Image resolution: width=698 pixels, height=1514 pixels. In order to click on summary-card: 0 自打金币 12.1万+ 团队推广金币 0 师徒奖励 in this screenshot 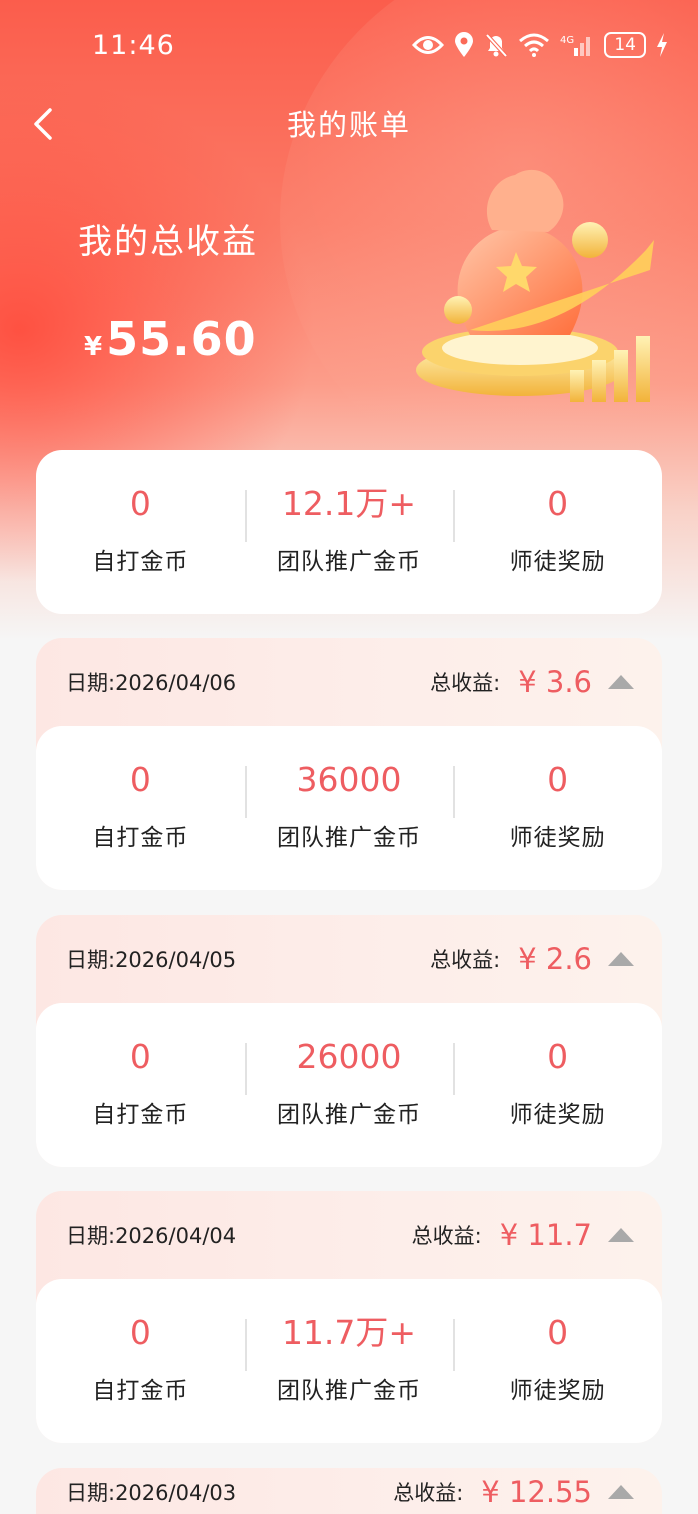, I will do `click(349, 532)`.